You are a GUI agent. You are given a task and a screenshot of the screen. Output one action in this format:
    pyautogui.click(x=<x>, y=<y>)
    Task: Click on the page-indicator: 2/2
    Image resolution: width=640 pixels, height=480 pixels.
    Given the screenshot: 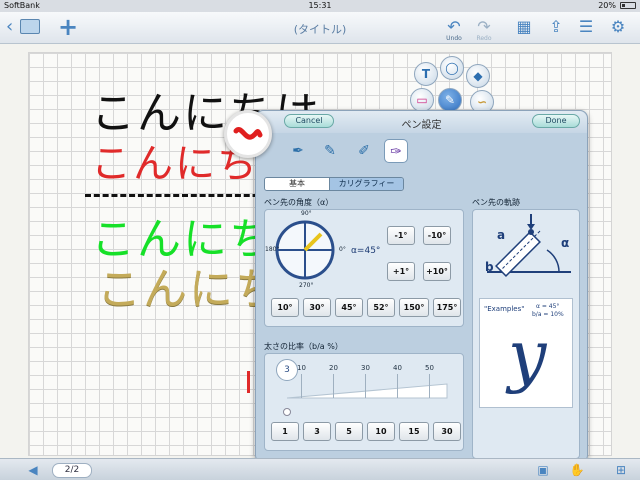 What is the action you would take?
    pyautogui.click(x=72, y=470)
    